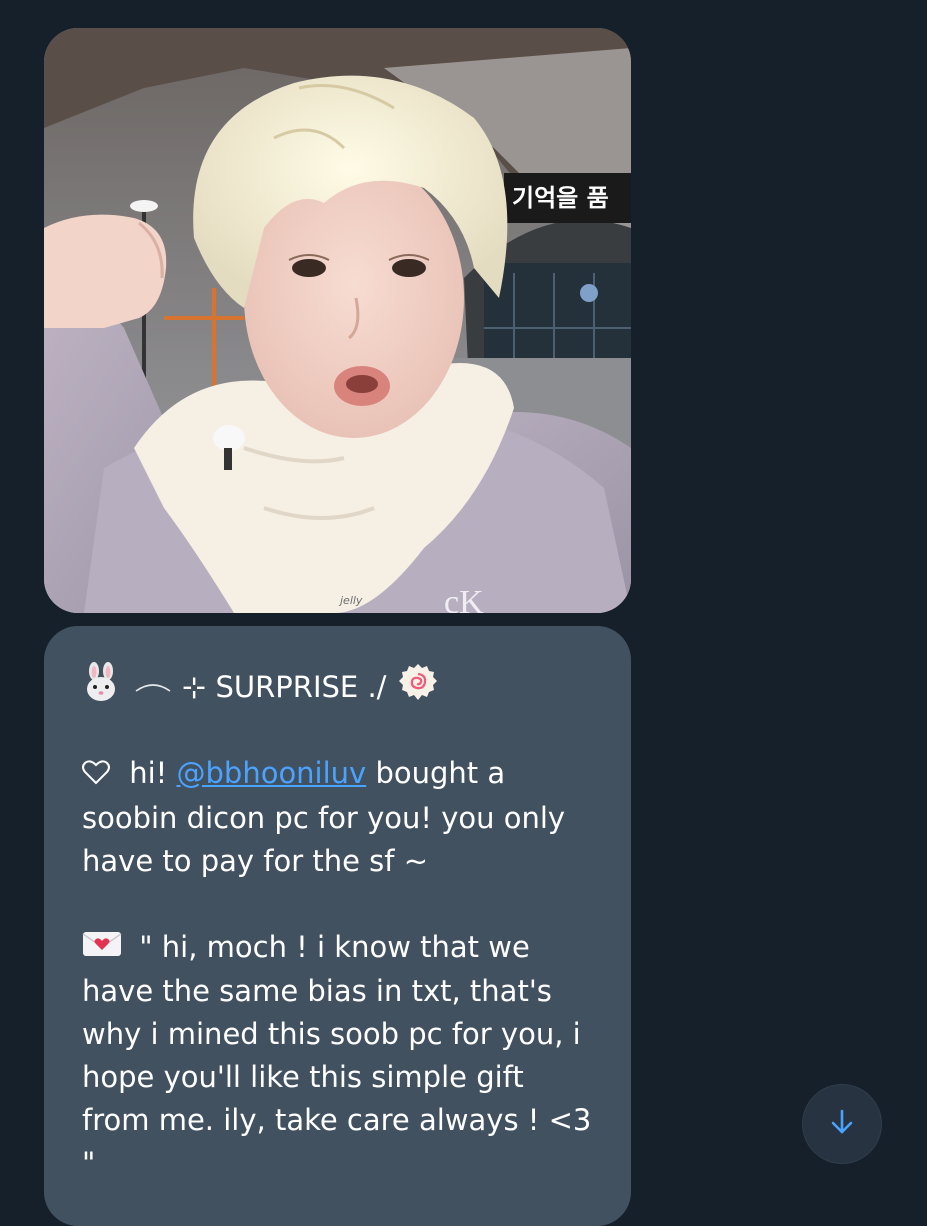 The height and width of the screenshot is (1226, 927). I want to click on swoosh-icon, so click(153, 687).